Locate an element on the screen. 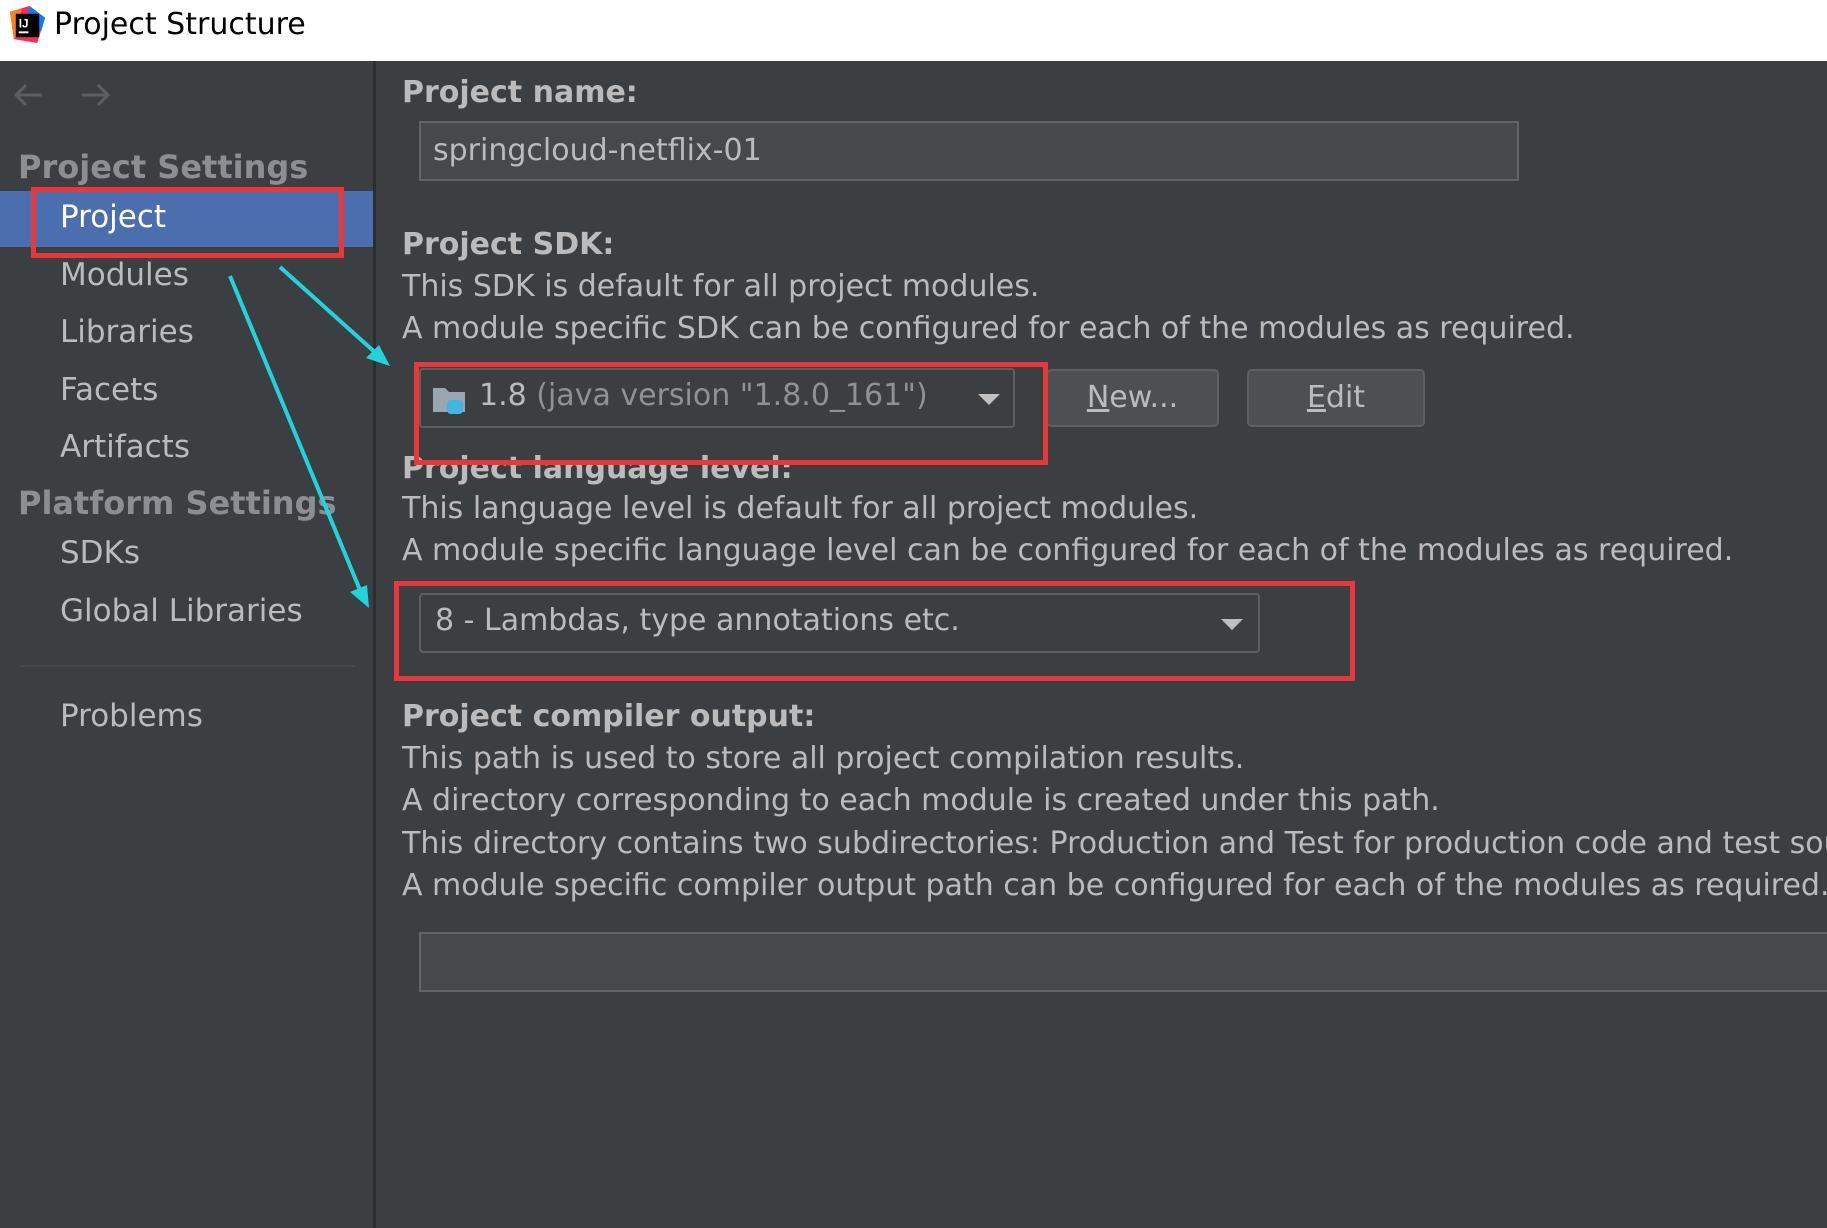 Image resolution: width=1827 pixels, height=1228 pixels. arrow-to-sdk is located at coordinates (329, 311).